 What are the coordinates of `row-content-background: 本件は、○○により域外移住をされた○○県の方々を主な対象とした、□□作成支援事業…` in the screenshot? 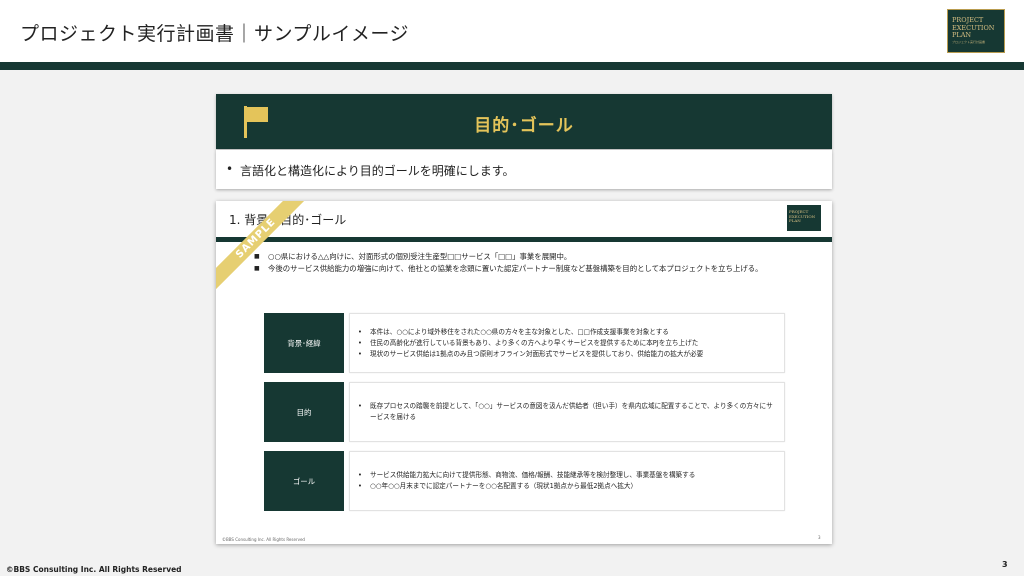 It's located at (567, 343).